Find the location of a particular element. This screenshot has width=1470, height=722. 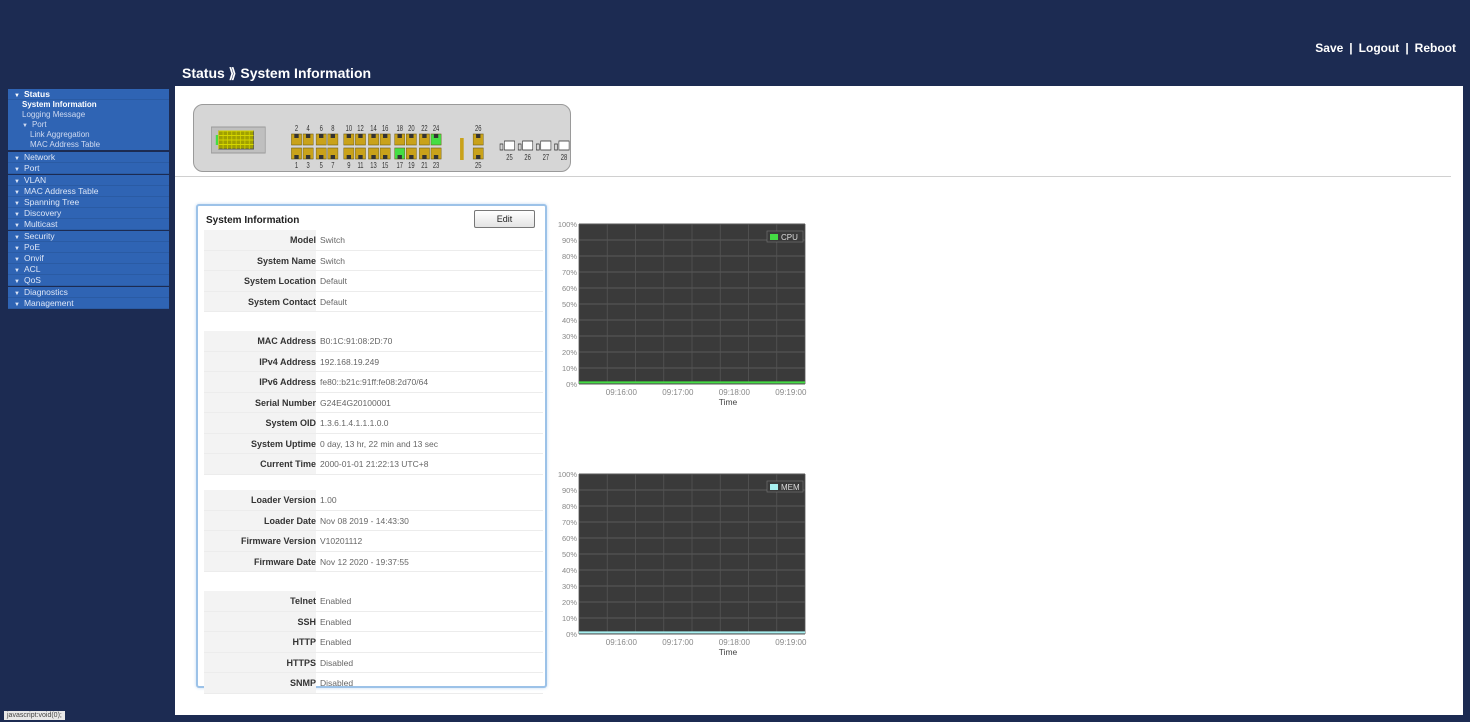

port-label: 19 is located at coordinates (411, 166).